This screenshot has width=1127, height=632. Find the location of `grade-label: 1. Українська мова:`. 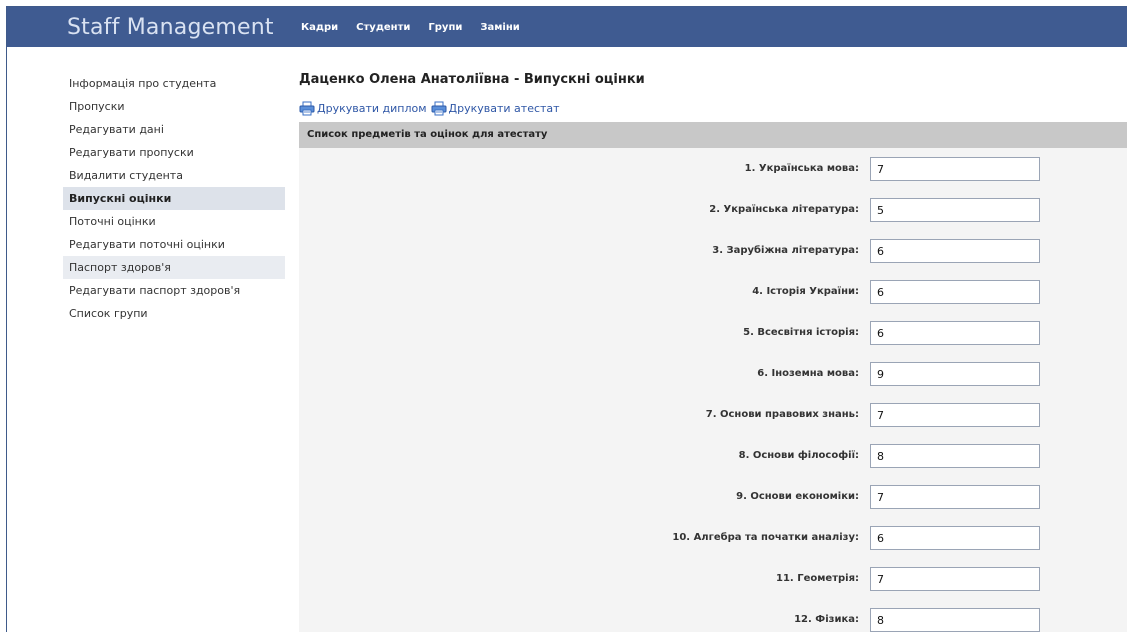

grade-label: 1. Українська мова: is located at coordinates (801, 168).